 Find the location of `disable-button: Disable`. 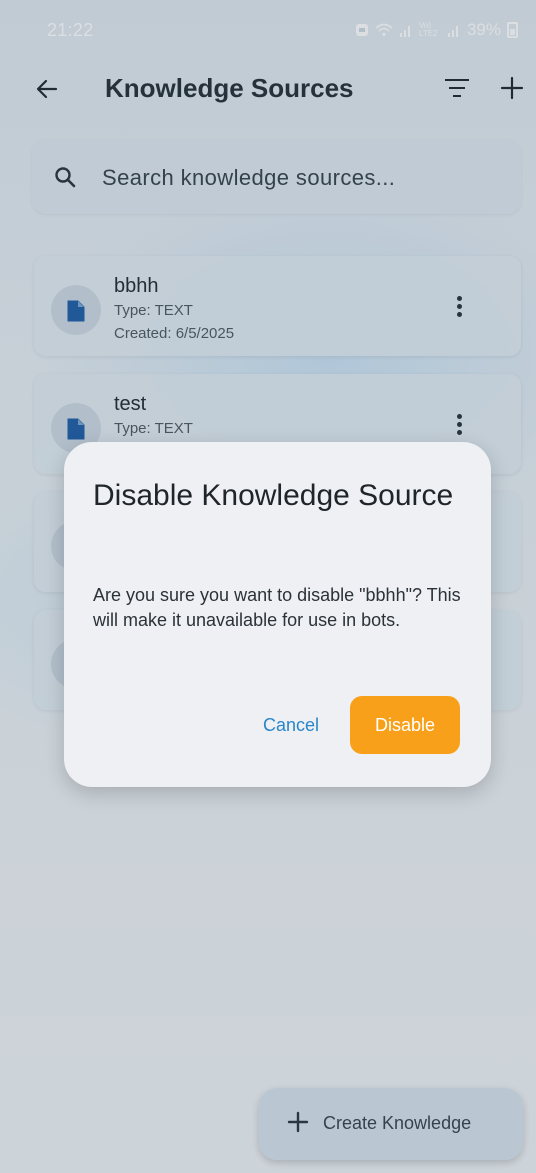

disable-button: Disable is located at coordinates (405, 725).